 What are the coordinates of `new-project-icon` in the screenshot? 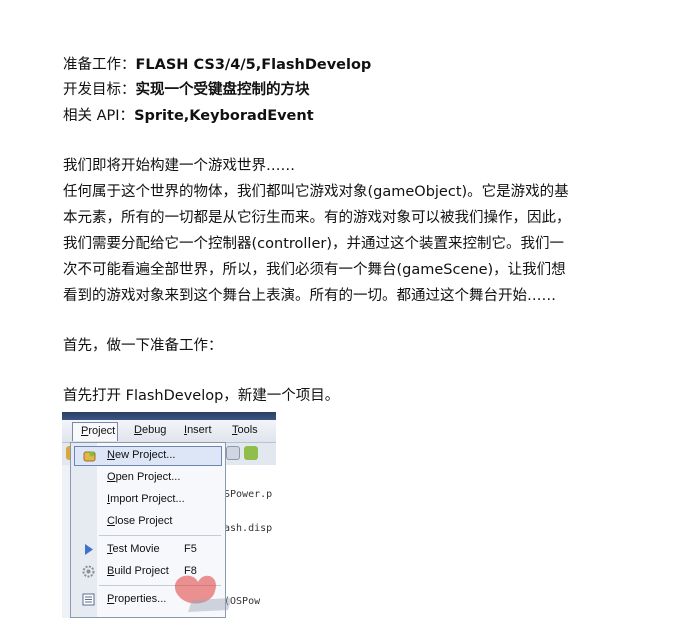 It's located at (89, 456).